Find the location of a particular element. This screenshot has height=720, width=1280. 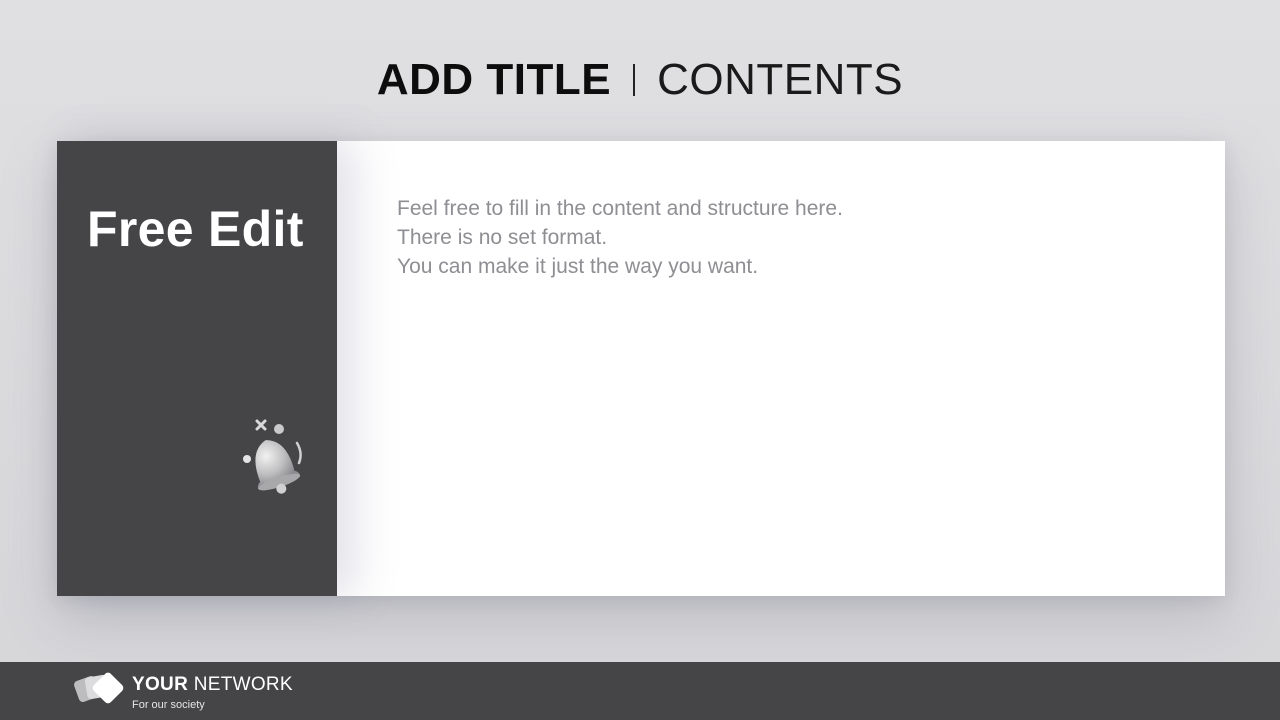

body-line: You can make it just the way you want. is located at coordinates (578, 266).